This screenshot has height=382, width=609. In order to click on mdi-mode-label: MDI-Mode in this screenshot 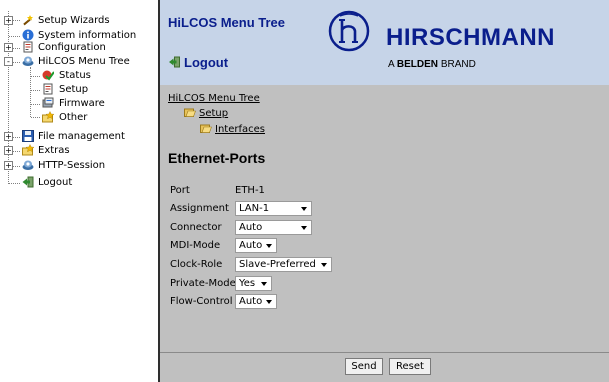, I will do `click(195, 245)`.